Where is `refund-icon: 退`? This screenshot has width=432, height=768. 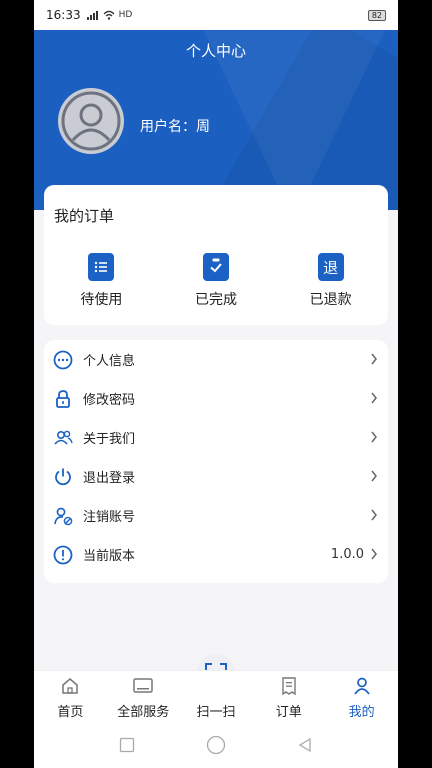 refund-icon: 退 is located at coordinates (330, 267).